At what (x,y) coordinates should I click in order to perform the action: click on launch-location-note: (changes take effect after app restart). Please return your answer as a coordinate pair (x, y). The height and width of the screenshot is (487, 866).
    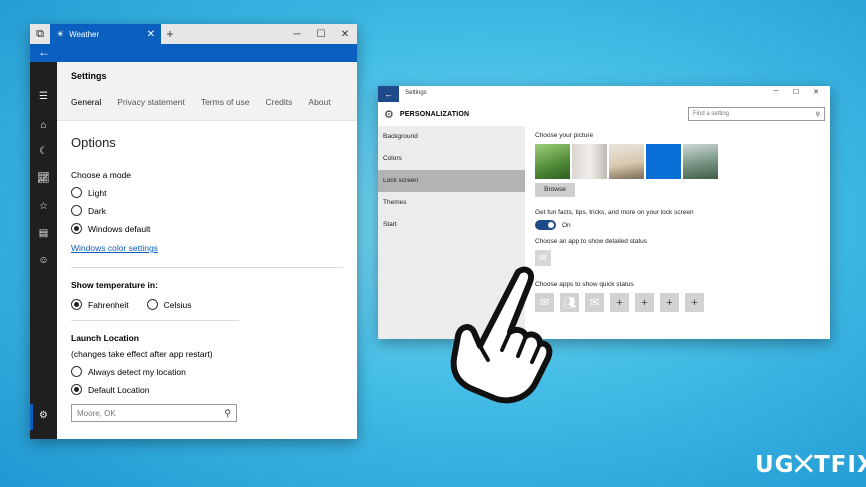
    Looking at the image, I should click on (142, 354).